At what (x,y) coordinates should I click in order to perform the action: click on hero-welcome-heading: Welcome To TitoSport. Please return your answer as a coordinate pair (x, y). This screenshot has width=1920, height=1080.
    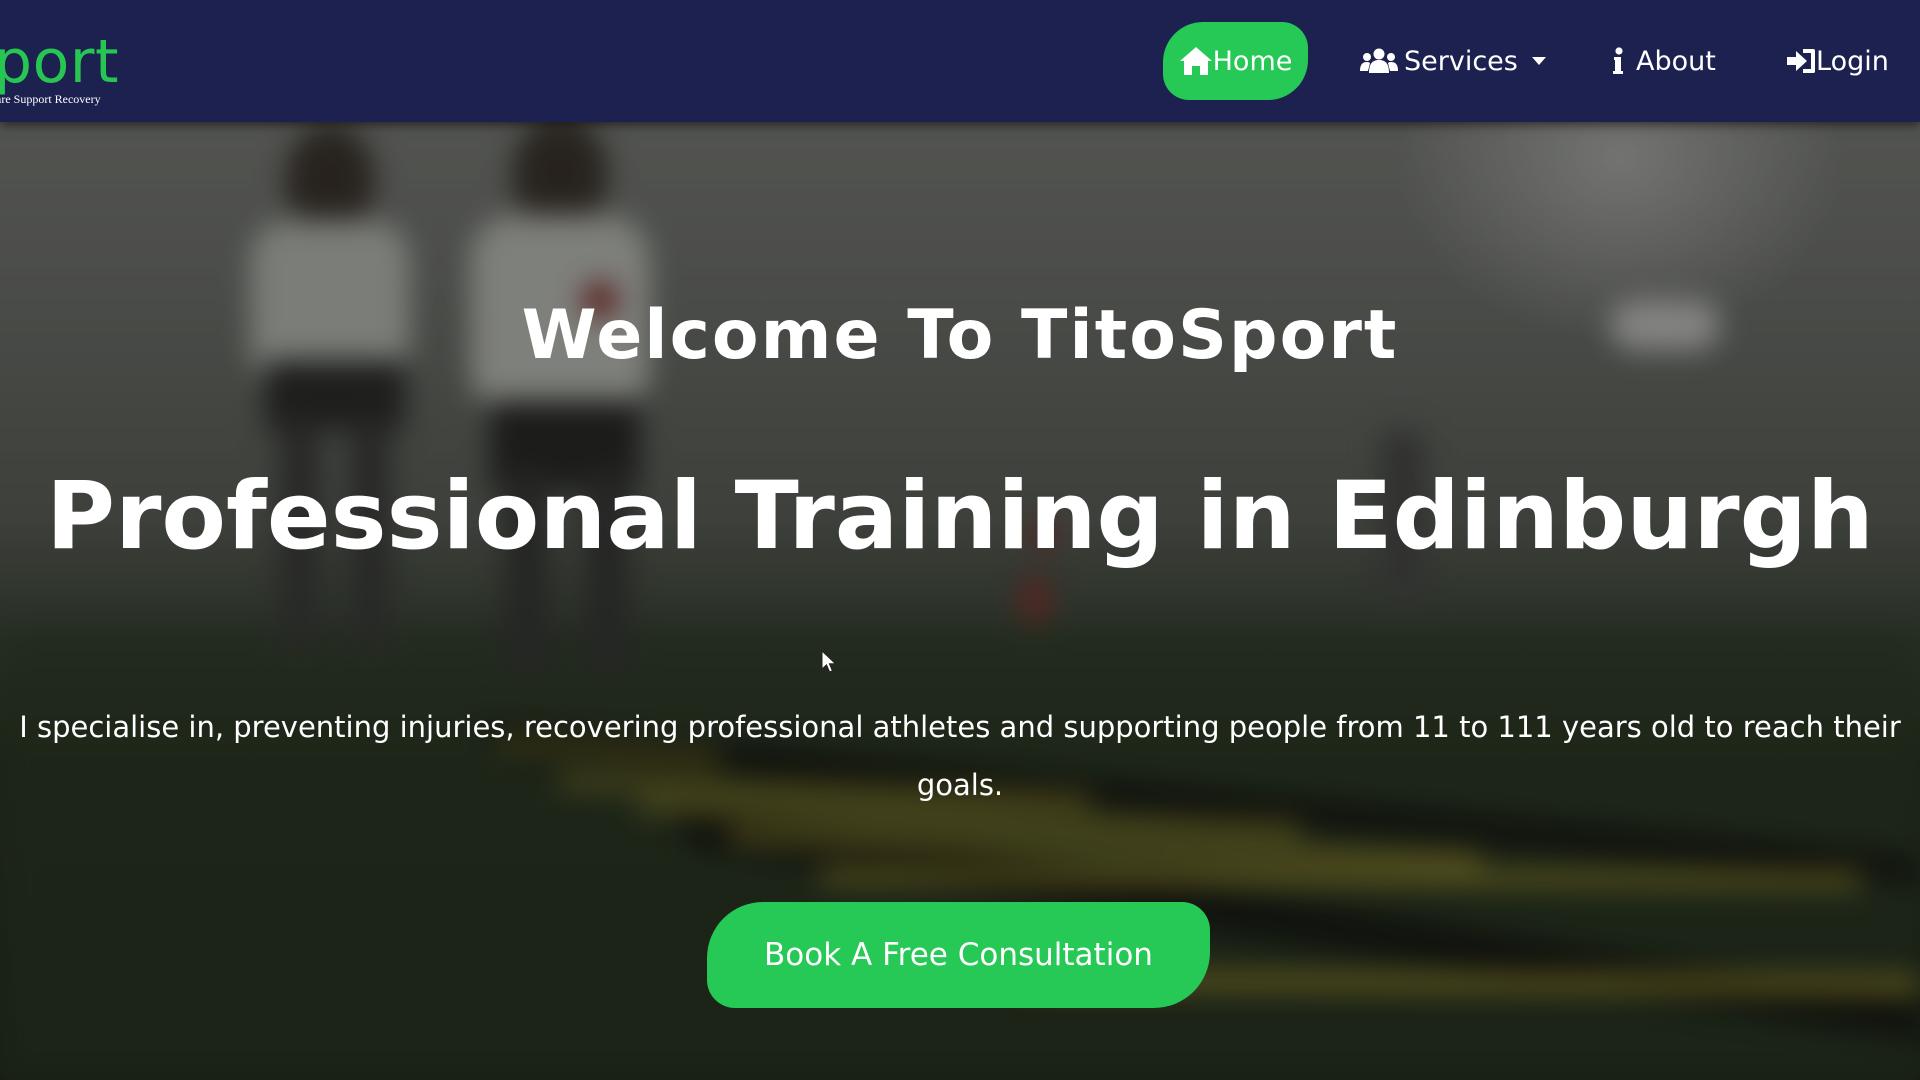
    Looking at the image, I should click on (960, 335).